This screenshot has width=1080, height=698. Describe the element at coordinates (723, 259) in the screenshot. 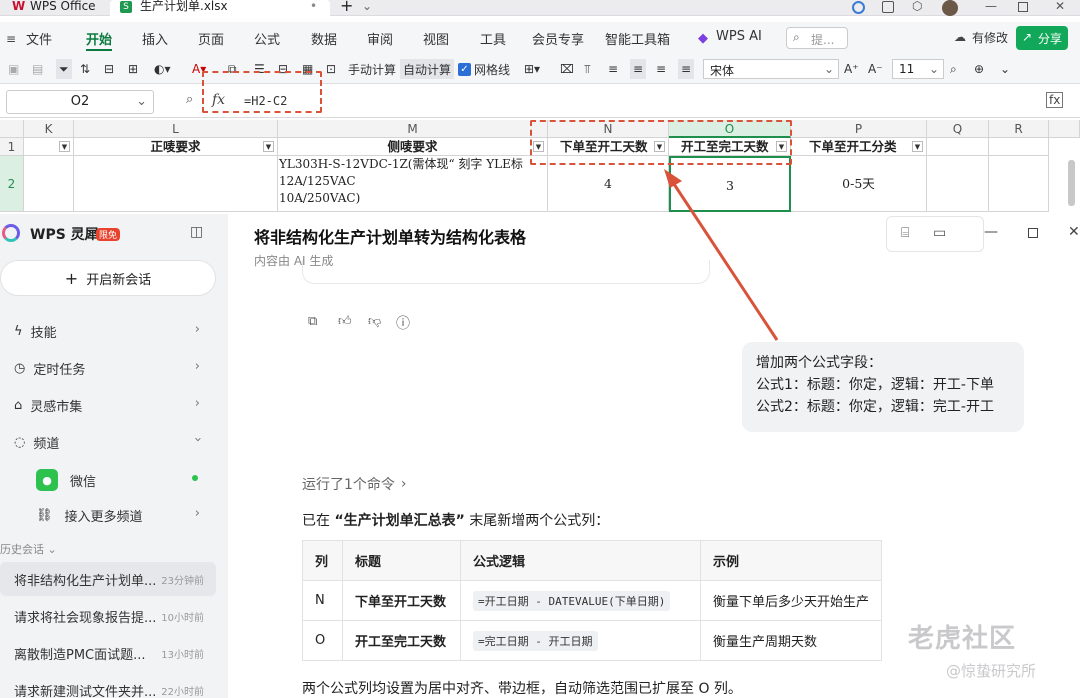

I see `arrow-line` at that location.